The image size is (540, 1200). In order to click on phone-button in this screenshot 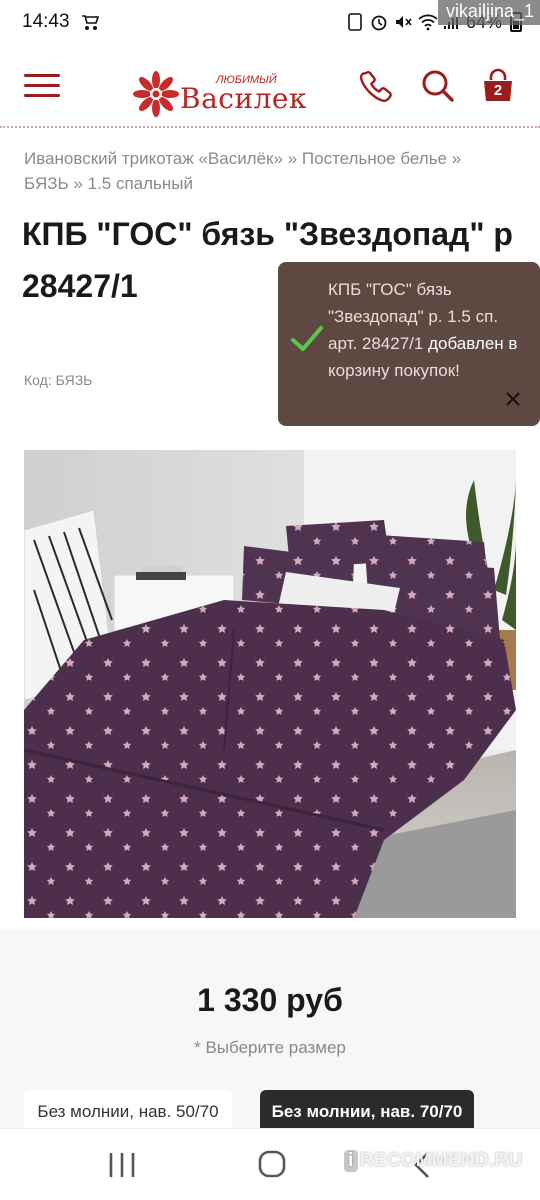, I will do `click(376, 86)`.